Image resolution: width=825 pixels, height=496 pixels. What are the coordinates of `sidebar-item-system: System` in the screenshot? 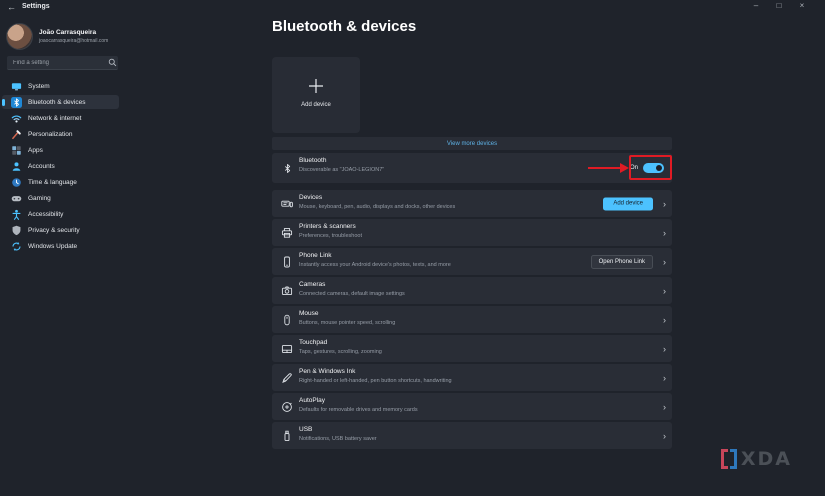 It's located at (60, 86).